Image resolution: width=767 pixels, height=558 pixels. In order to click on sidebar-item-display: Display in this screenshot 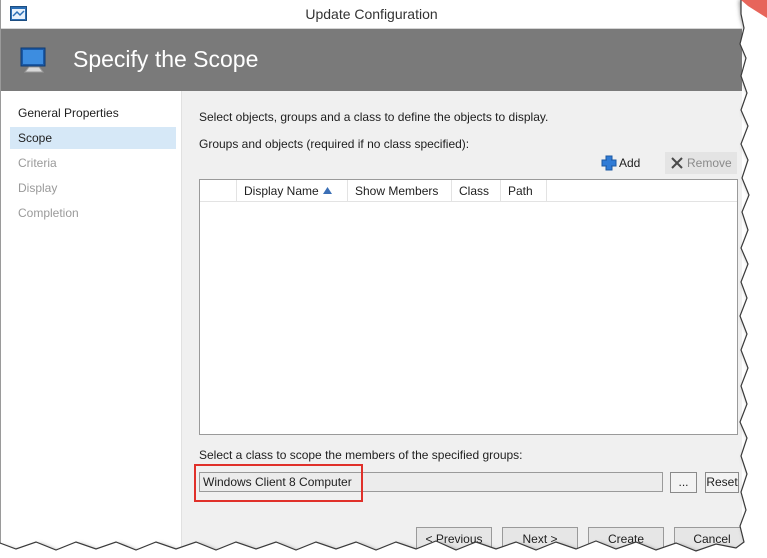, I will do `click(38, 188)`.